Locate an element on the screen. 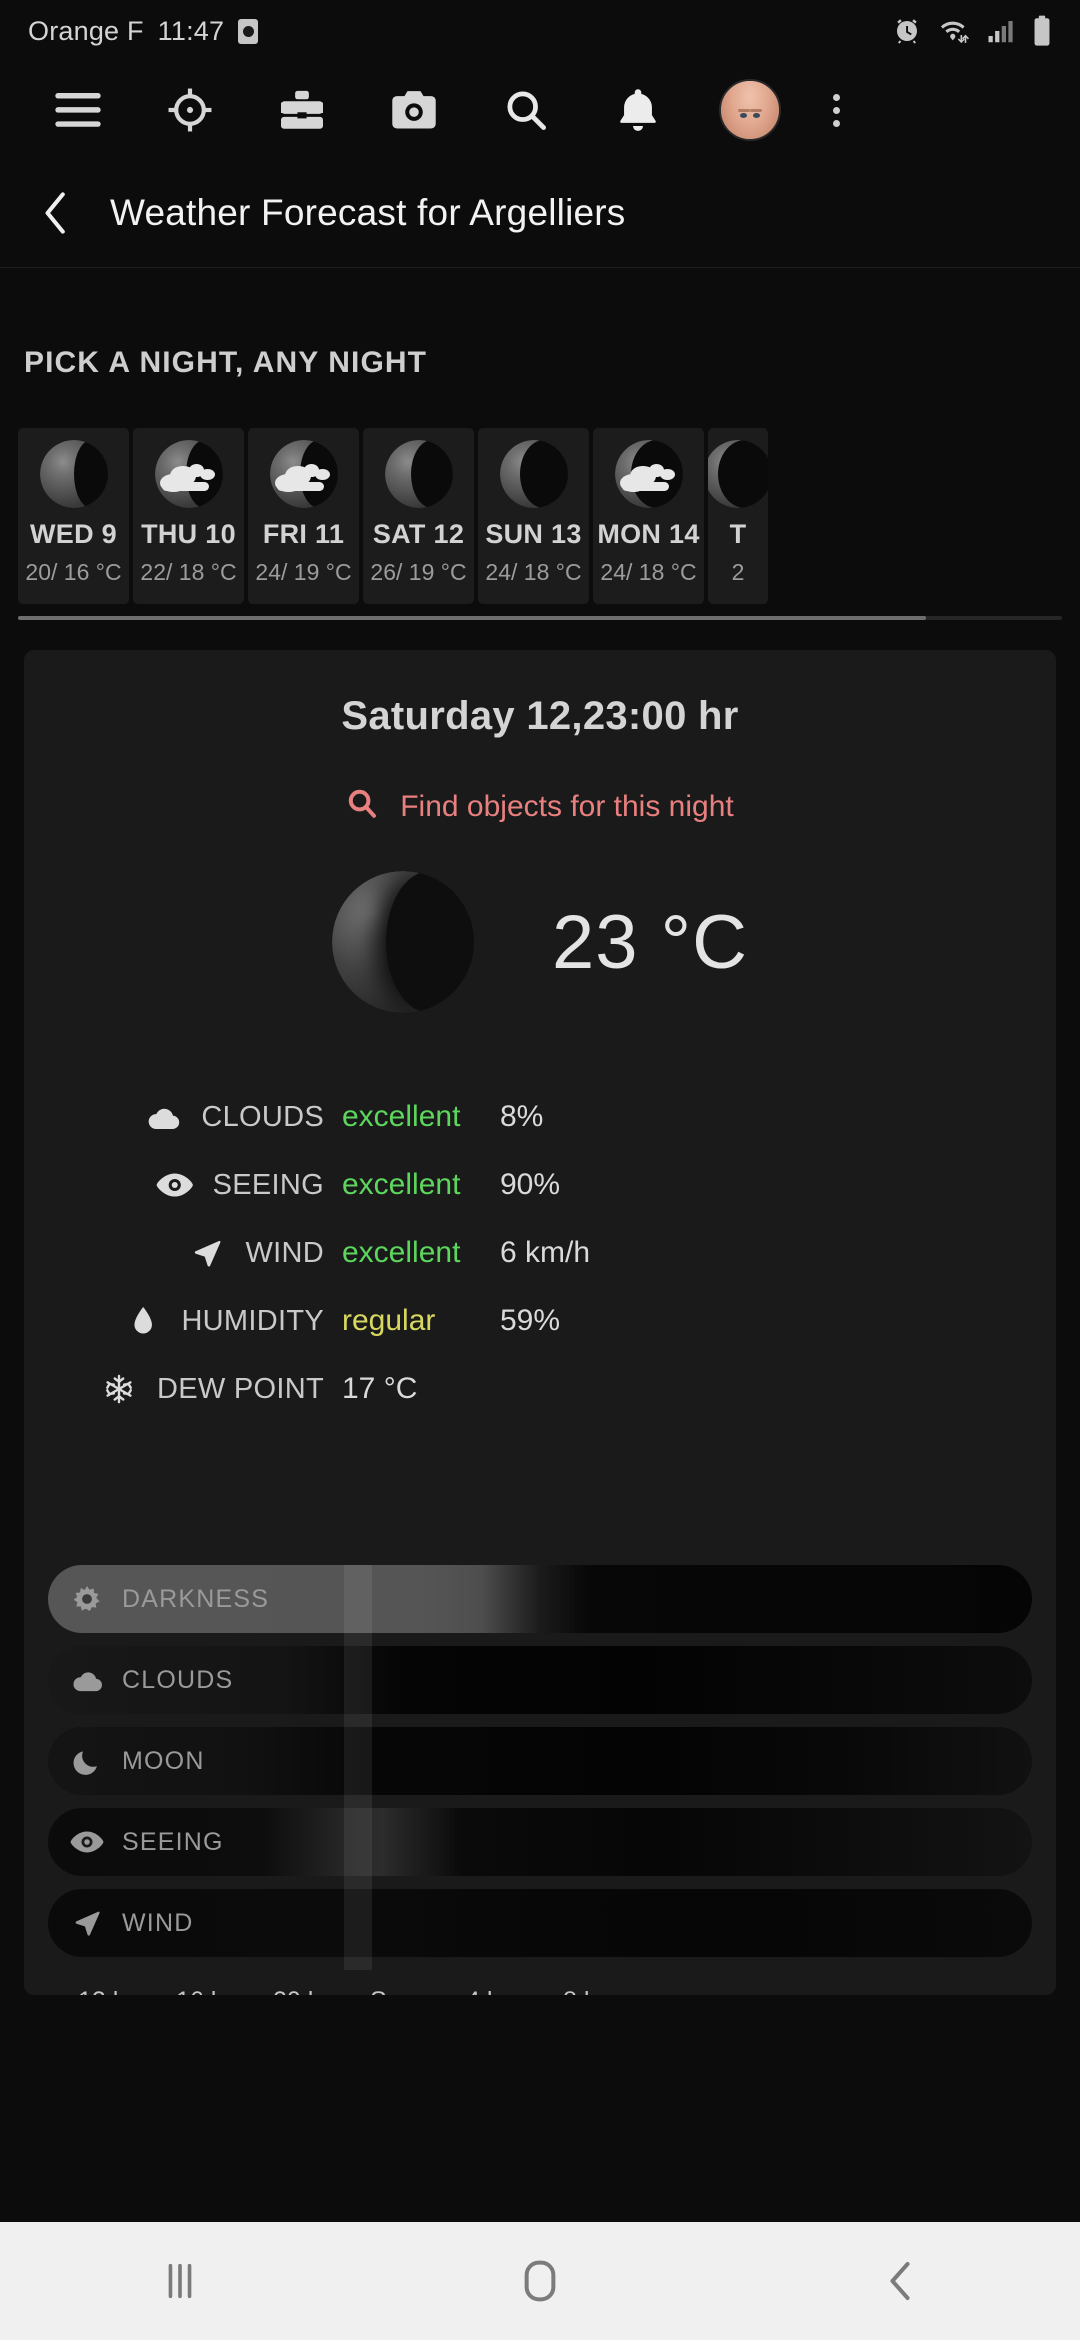 This screenshot has height=2340, width=1080. day-strip-scrollbar is located at coordinates (540, 618).